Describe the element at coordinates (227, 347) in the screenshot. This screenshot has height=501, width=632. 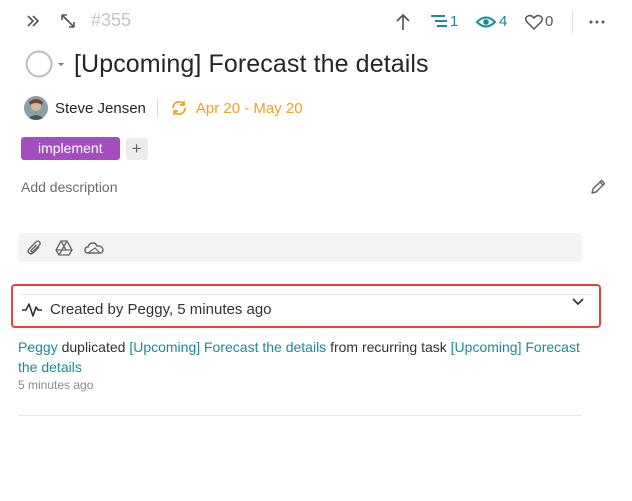
I see `target-task-link: [Upcoming] Forecast the details` at that location.